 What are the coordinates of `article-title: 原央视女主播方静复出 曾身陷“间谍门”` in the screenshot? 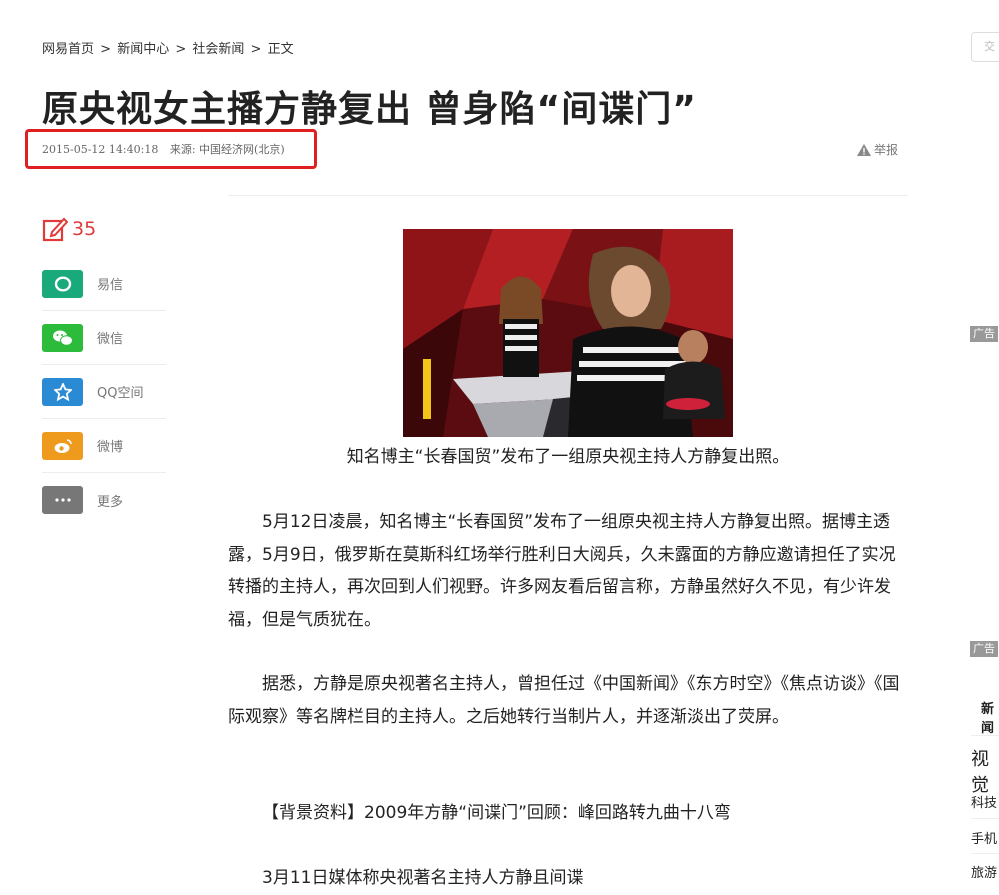 It's located at (369, 109).